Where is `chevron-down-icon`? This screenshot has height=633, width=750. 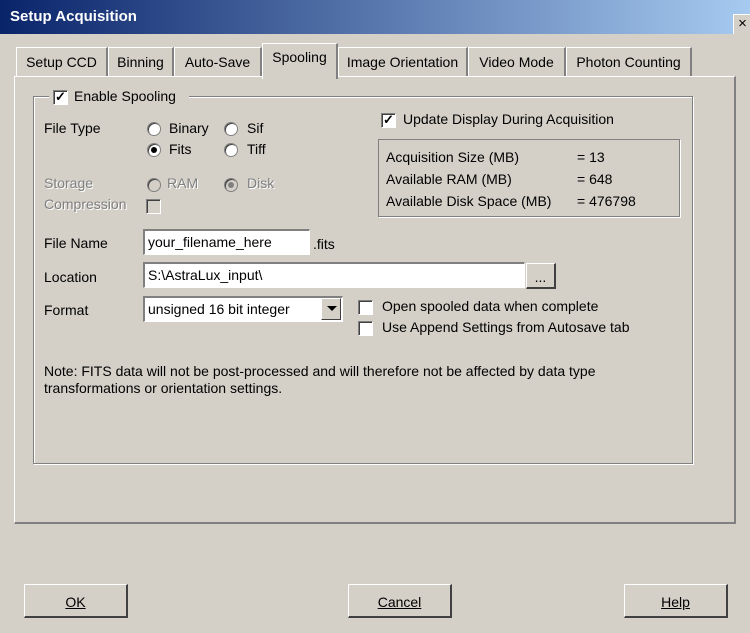
chevron-down-icon is located at coordinates (331, 309).